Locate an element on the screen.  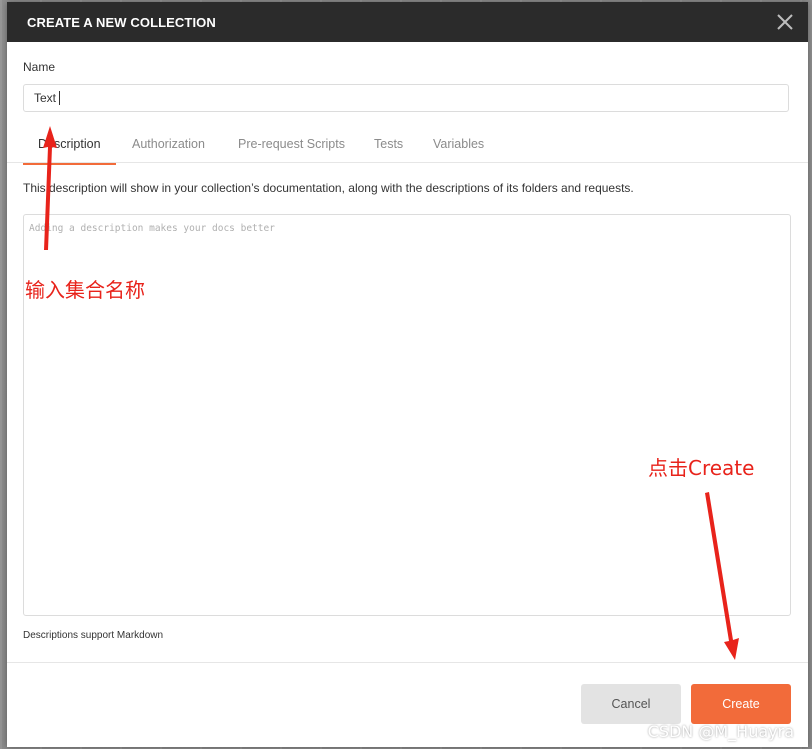
annotation-name-hint: 输入集合名称 is located at coordinates (85, 290).